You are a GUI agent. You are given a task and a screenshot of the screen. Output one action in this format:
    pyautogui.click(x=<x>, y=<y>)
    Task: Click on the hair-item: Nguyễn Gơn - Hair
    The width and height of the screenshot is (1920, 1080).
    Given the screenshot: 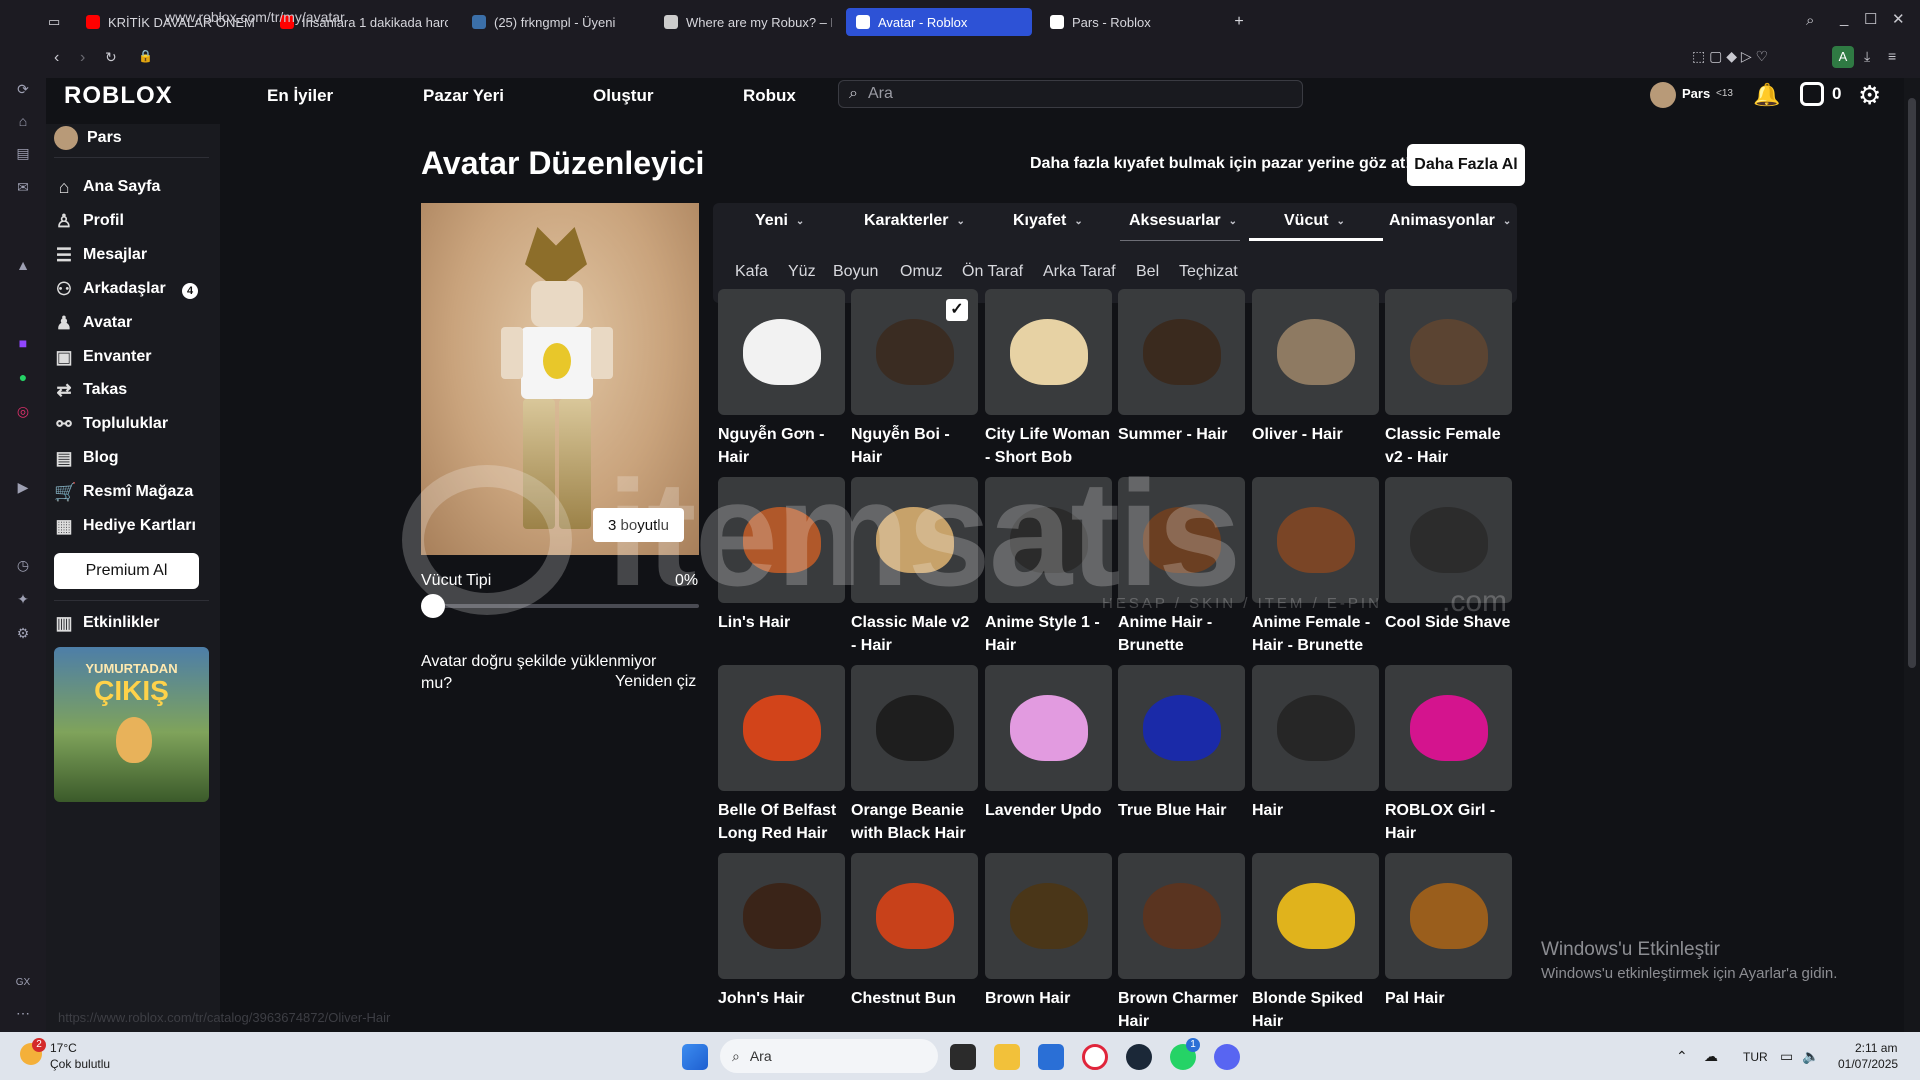 What is the action you would take?
    pyautogui.click(x=781, y=379)
    